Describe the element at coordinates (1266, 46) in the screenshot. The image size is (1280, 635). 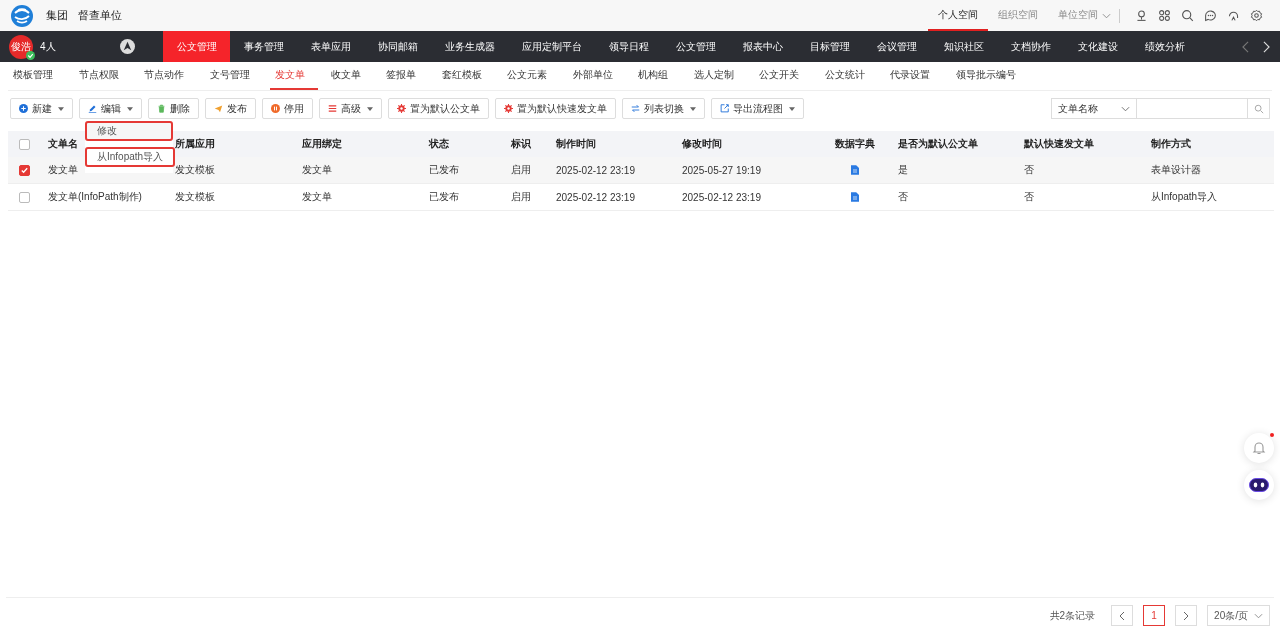
I see `scroll-right-icon` at that location.